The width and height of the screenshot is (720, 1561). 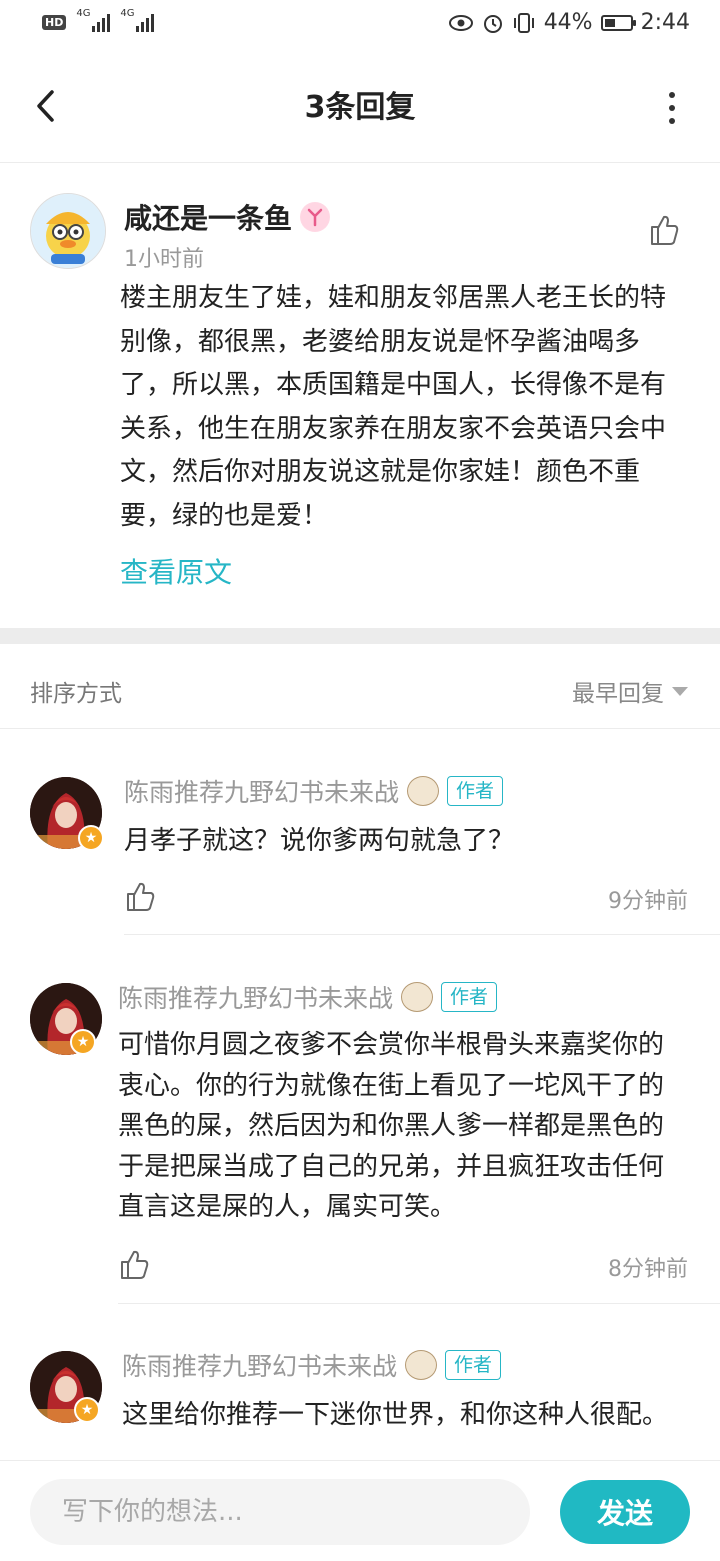 I want to click on username: 咸还是一条鱼, so click(x=227, y=217).